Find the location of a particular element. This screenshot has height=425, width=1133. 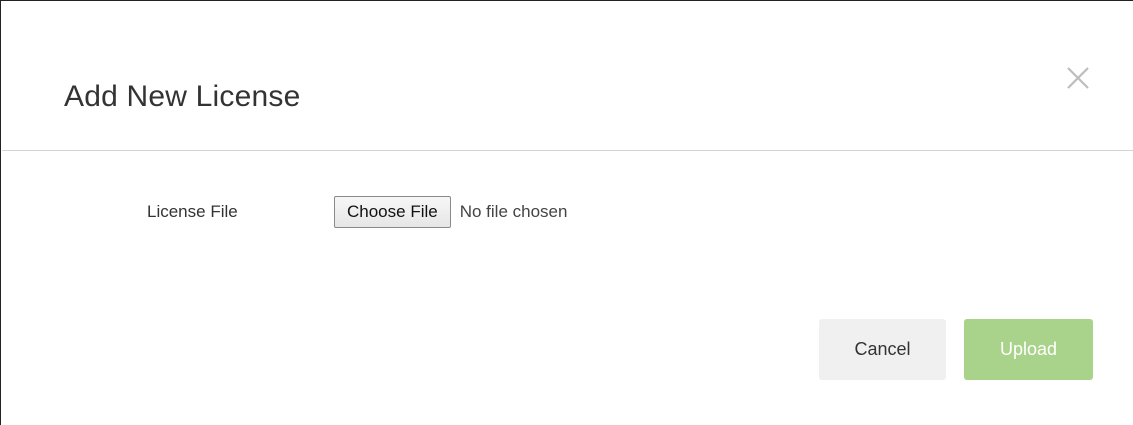

license-file-row: License File Choose File No file chosen is located at coordinates (567, 213).